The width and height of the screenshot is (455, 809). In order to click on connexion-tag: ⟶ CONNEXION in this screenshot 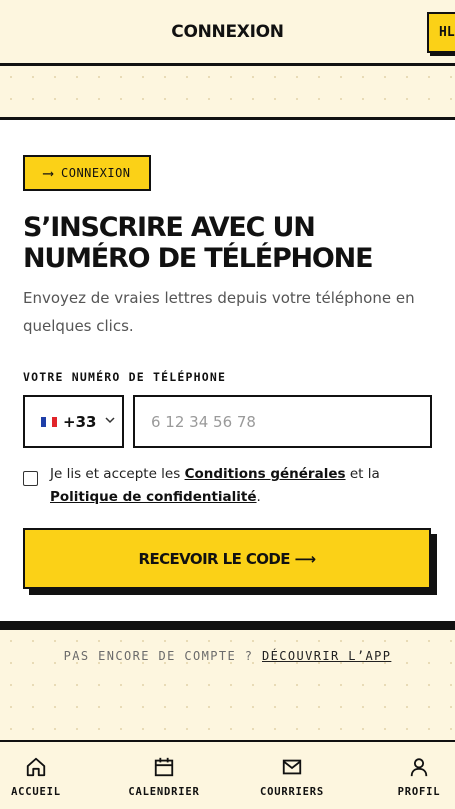, I will do `click(87, 173)`.